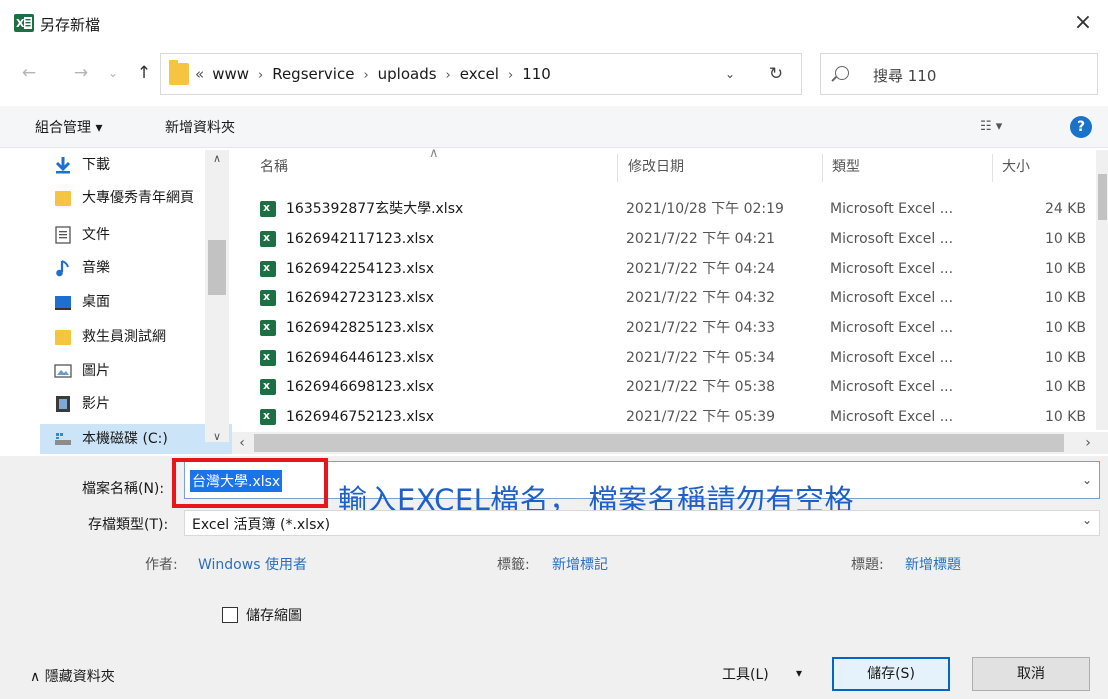  Describe the element at coordinates (123, 489) in the screenshot. I see `filename-label: 檔案名稱(N):` at that location.